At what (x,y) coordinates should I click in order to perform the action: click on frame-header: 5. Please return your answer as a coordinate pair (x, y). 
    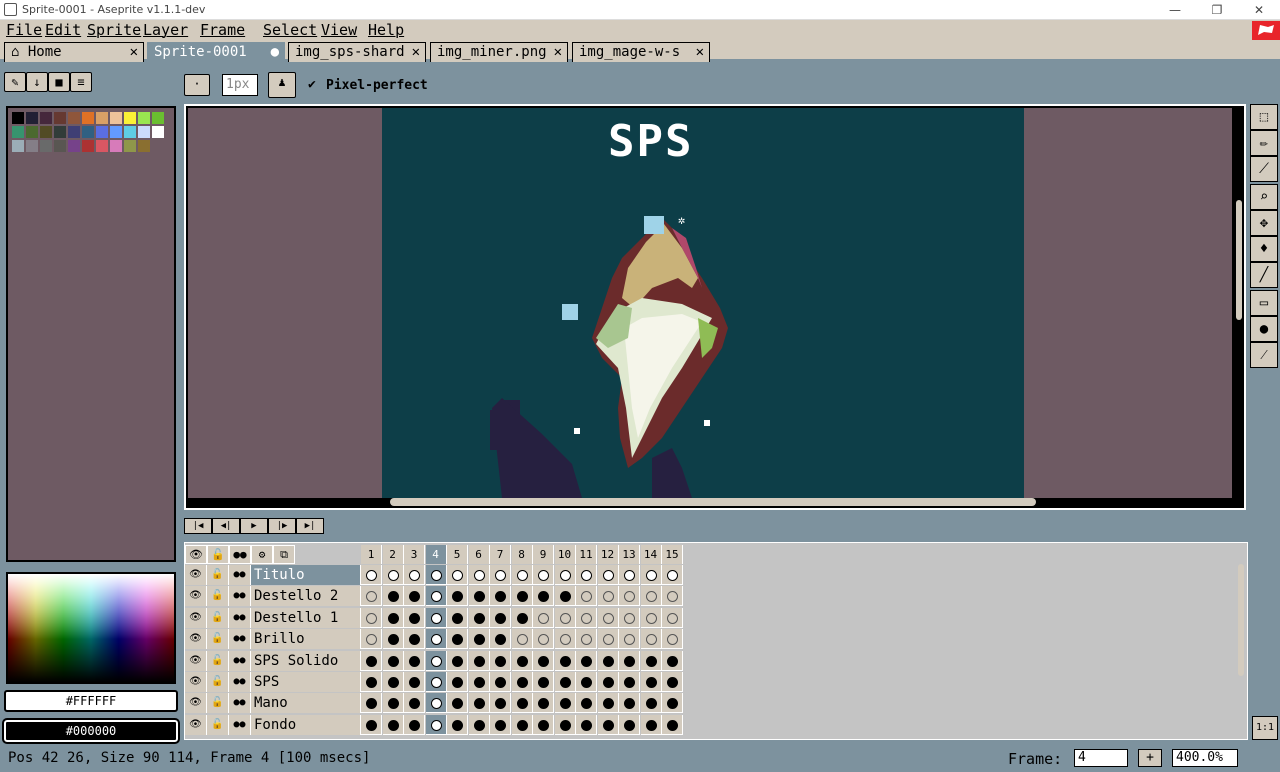
    Looking at the image, I should click on (457, 554).